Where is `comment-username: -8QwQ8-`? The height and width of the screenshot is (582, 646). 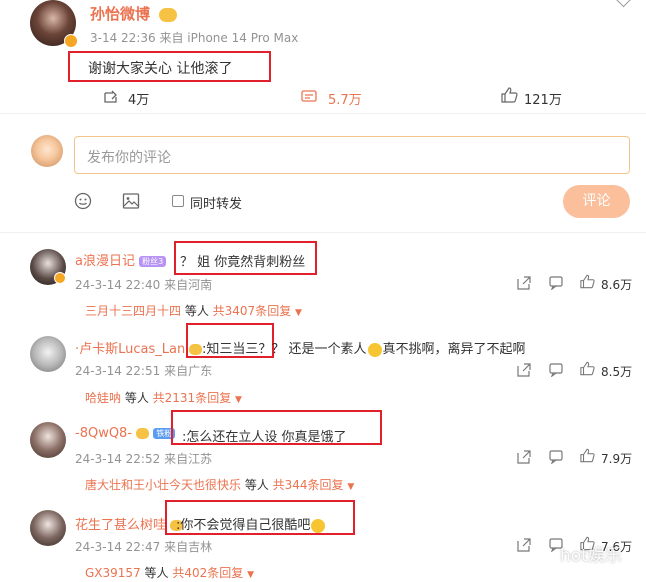
comment-username: -8QwQ8- is located at coordinates (103, 433).